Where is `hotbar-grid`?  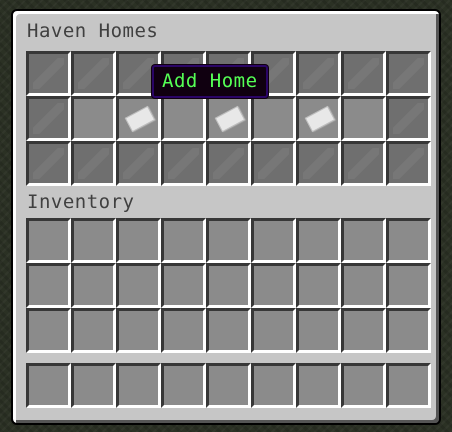
hotbar-grid is located at coordinates (228, 385).